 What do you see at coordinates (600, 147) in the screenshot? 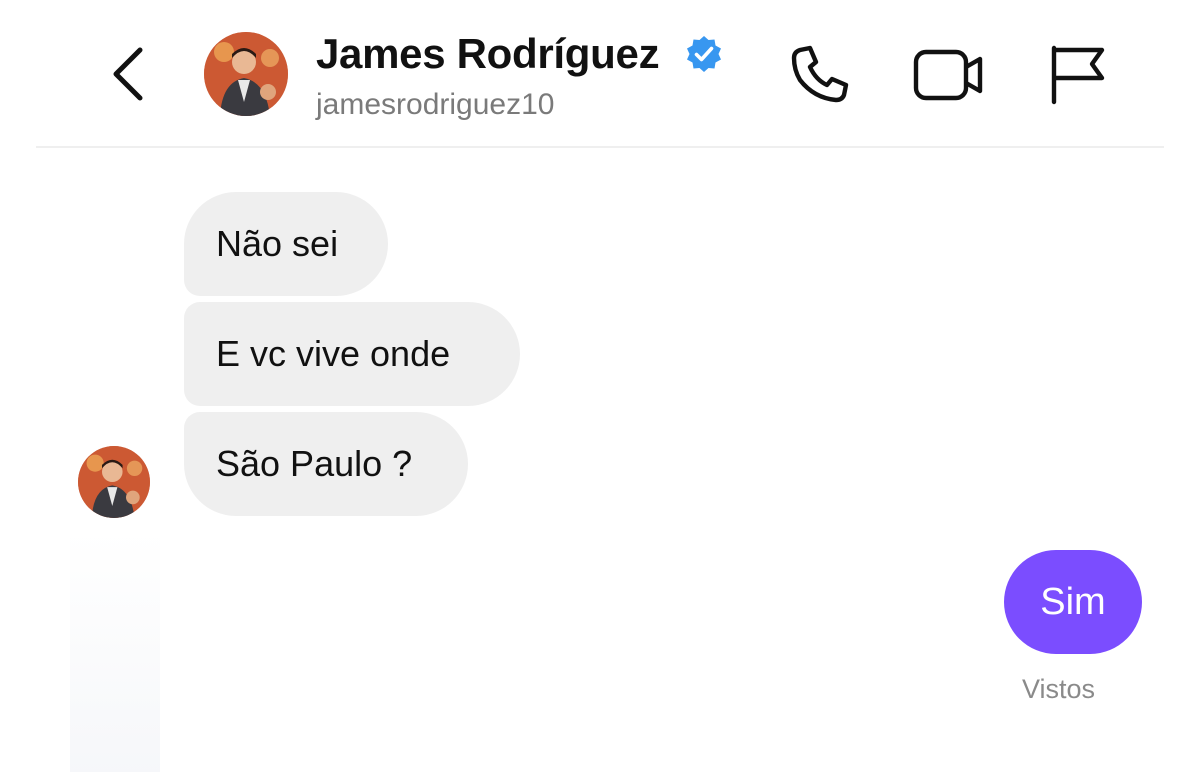
I see `header-divider` at bounding box center [600, 147].